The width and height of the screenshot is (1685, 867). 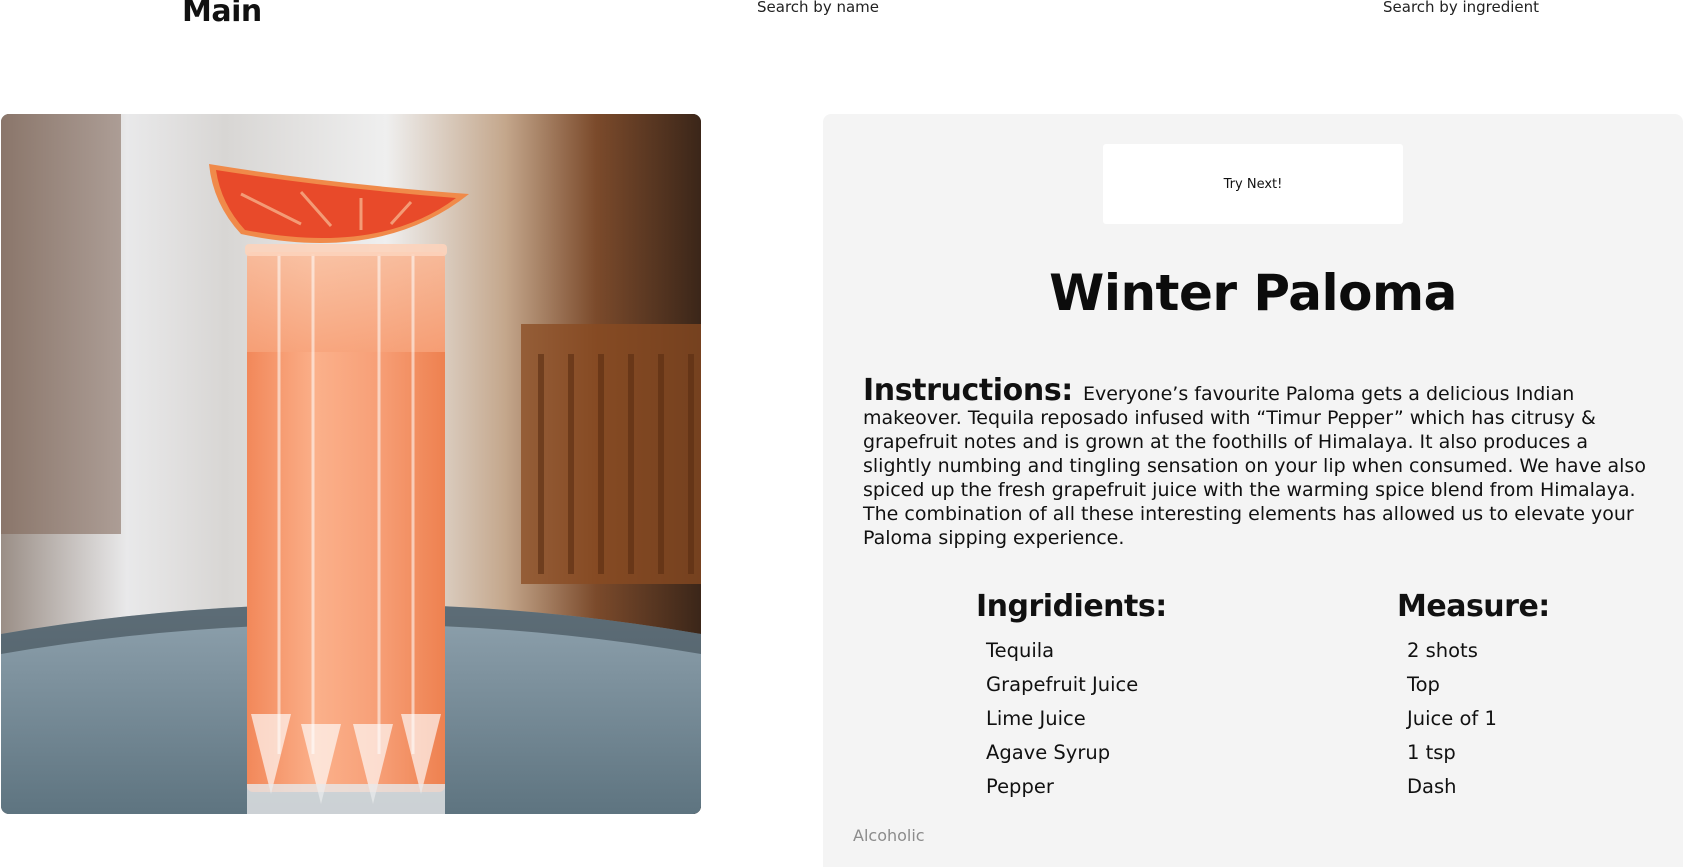 I want to click on ingredient-item: Agave Syrup, so click(x=1048, y=752).